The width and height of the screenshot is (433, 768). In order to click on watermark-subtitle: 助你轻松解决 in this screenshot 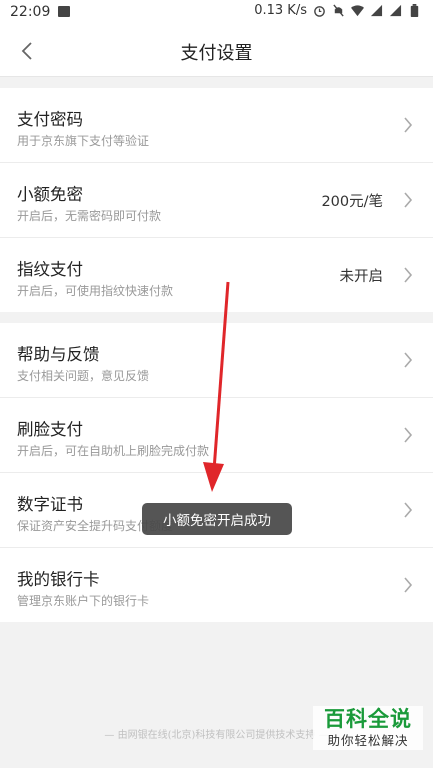, I will do `click(368, 740)`.